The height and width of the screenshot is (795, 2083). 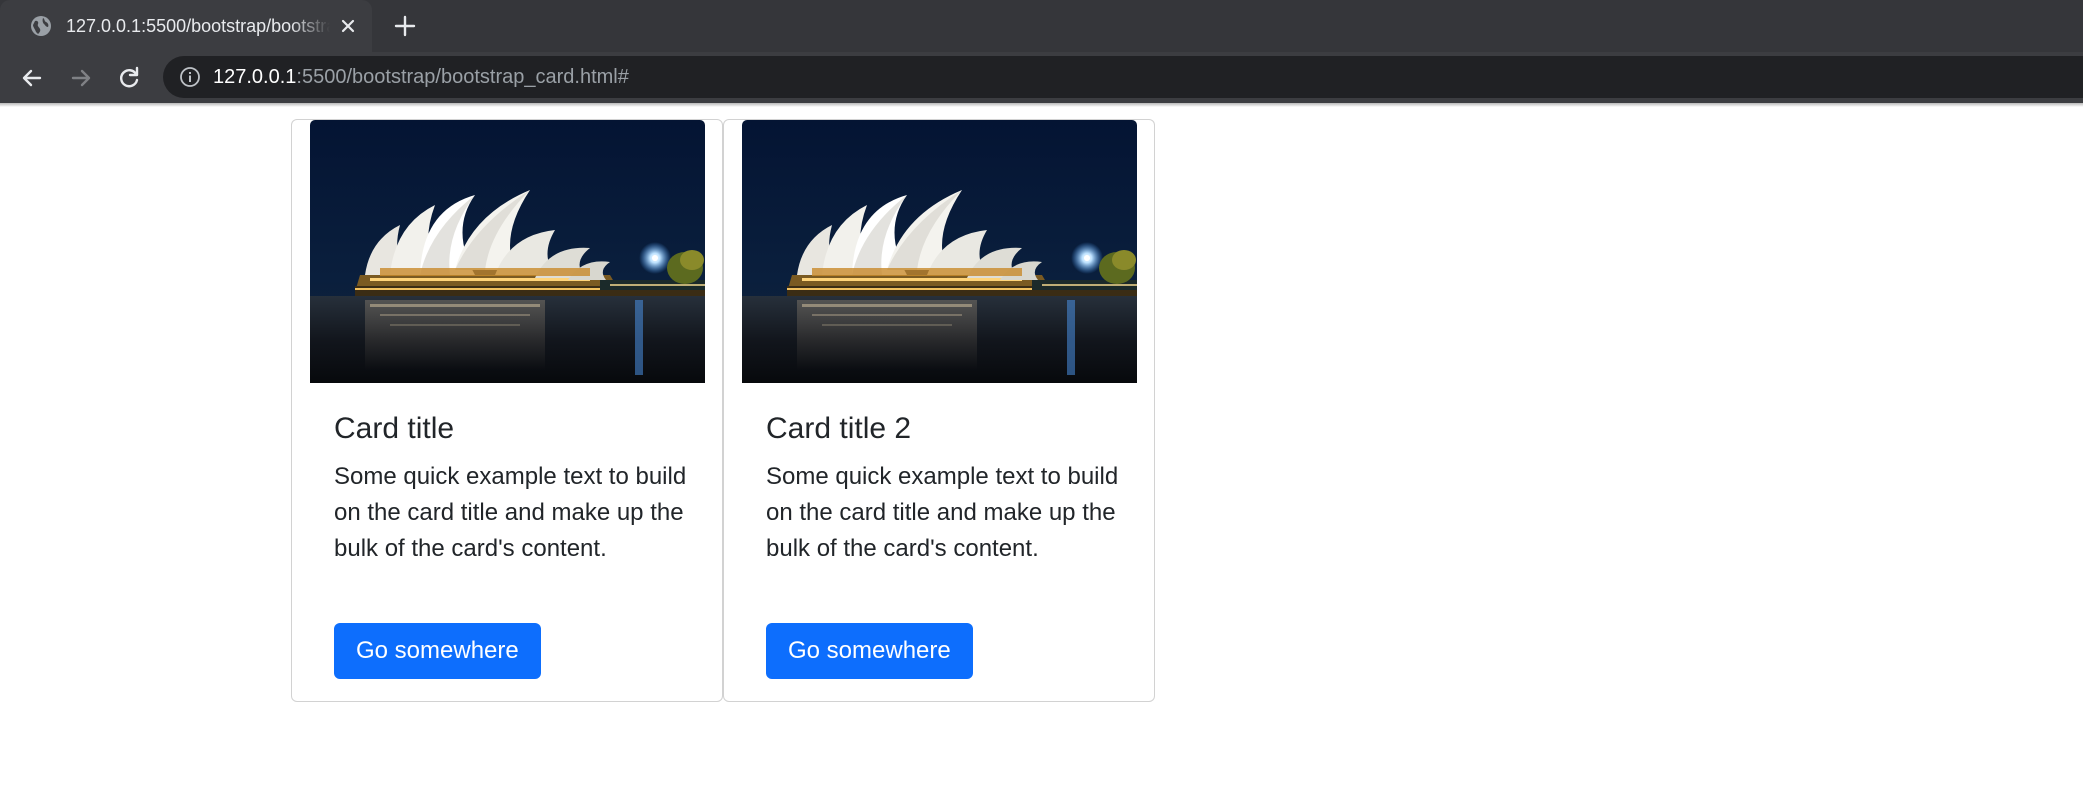 I want to click on reload-icon, so click(x=129, y=78).